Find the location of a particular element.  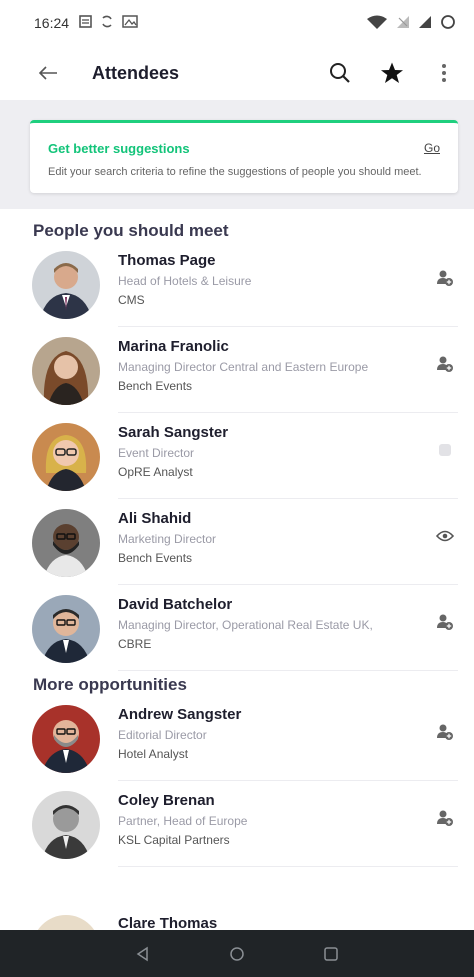

notification-image-icon is located at coordinates (130, 23).